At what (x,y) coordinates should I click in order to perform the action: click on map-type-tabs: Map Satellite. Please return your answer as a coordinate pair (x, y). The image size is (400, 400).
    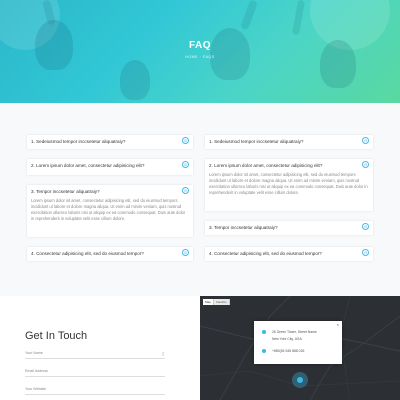
    Looking at the image, I should click on (216, 302).